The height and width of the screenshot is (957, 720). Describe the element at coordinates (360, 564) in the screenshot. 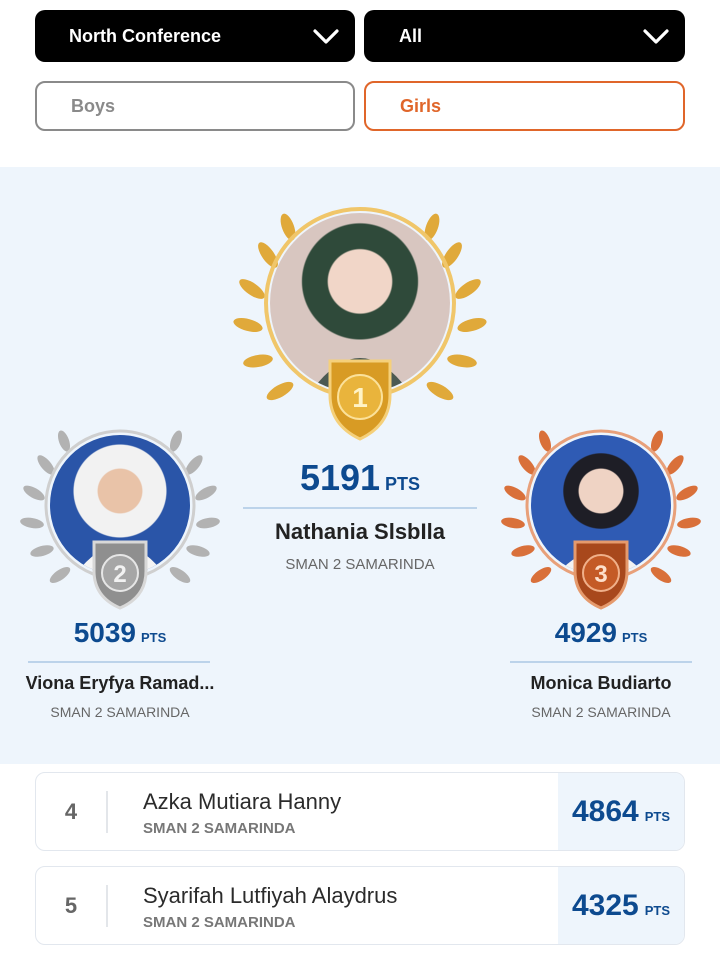

I see `first-school: SMAN 2 SAMARINDA` at that location.